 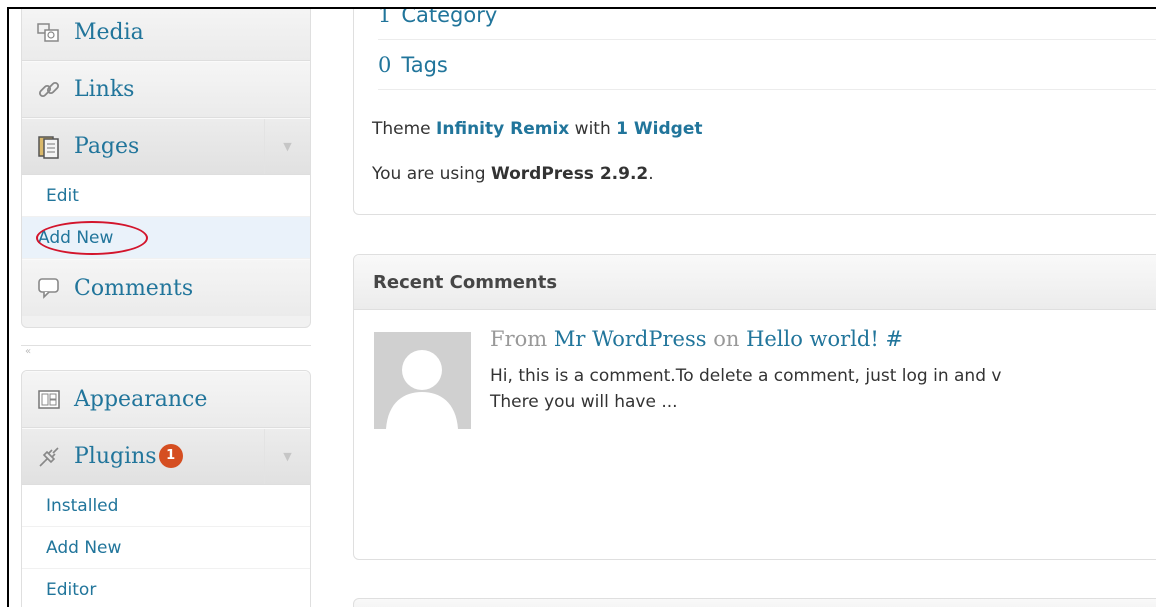 I want to click on avatar-silhouette-icon, so click(x=422, y=389).